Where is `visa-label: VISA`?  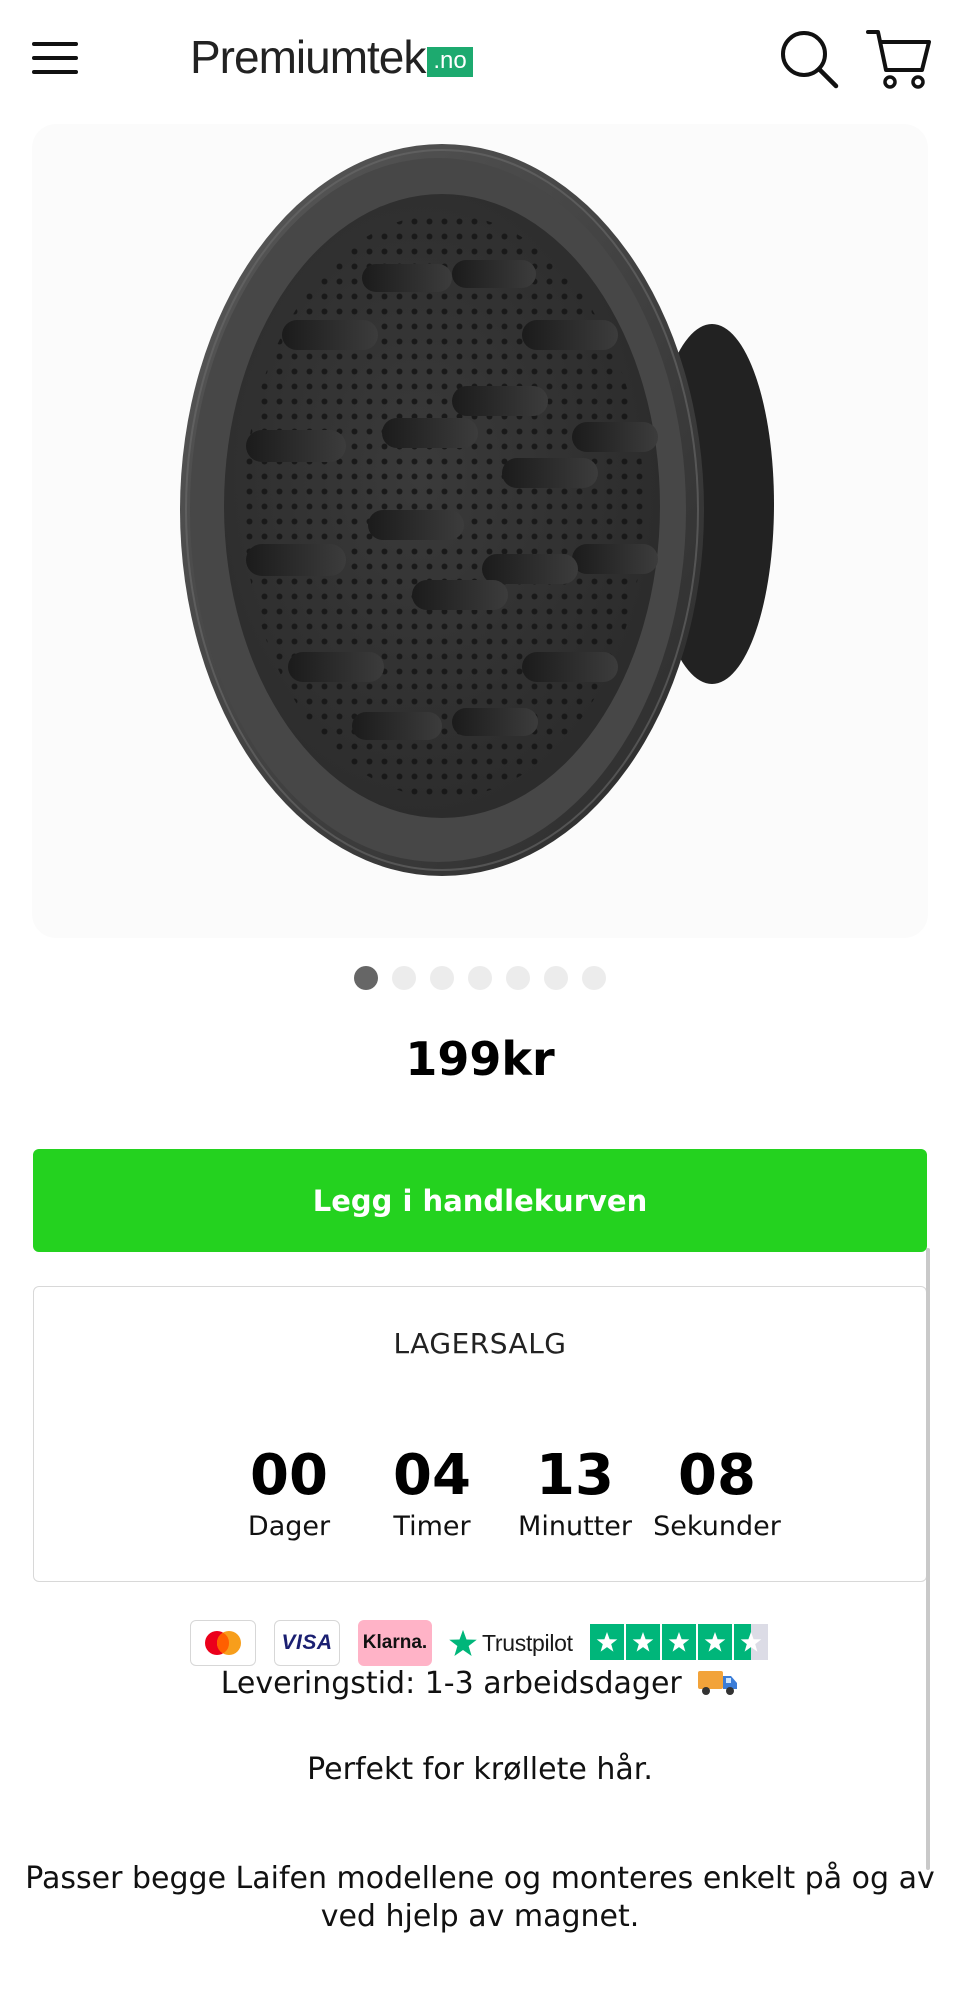 visa-label: VISA is located at coordinates (307, 1642).